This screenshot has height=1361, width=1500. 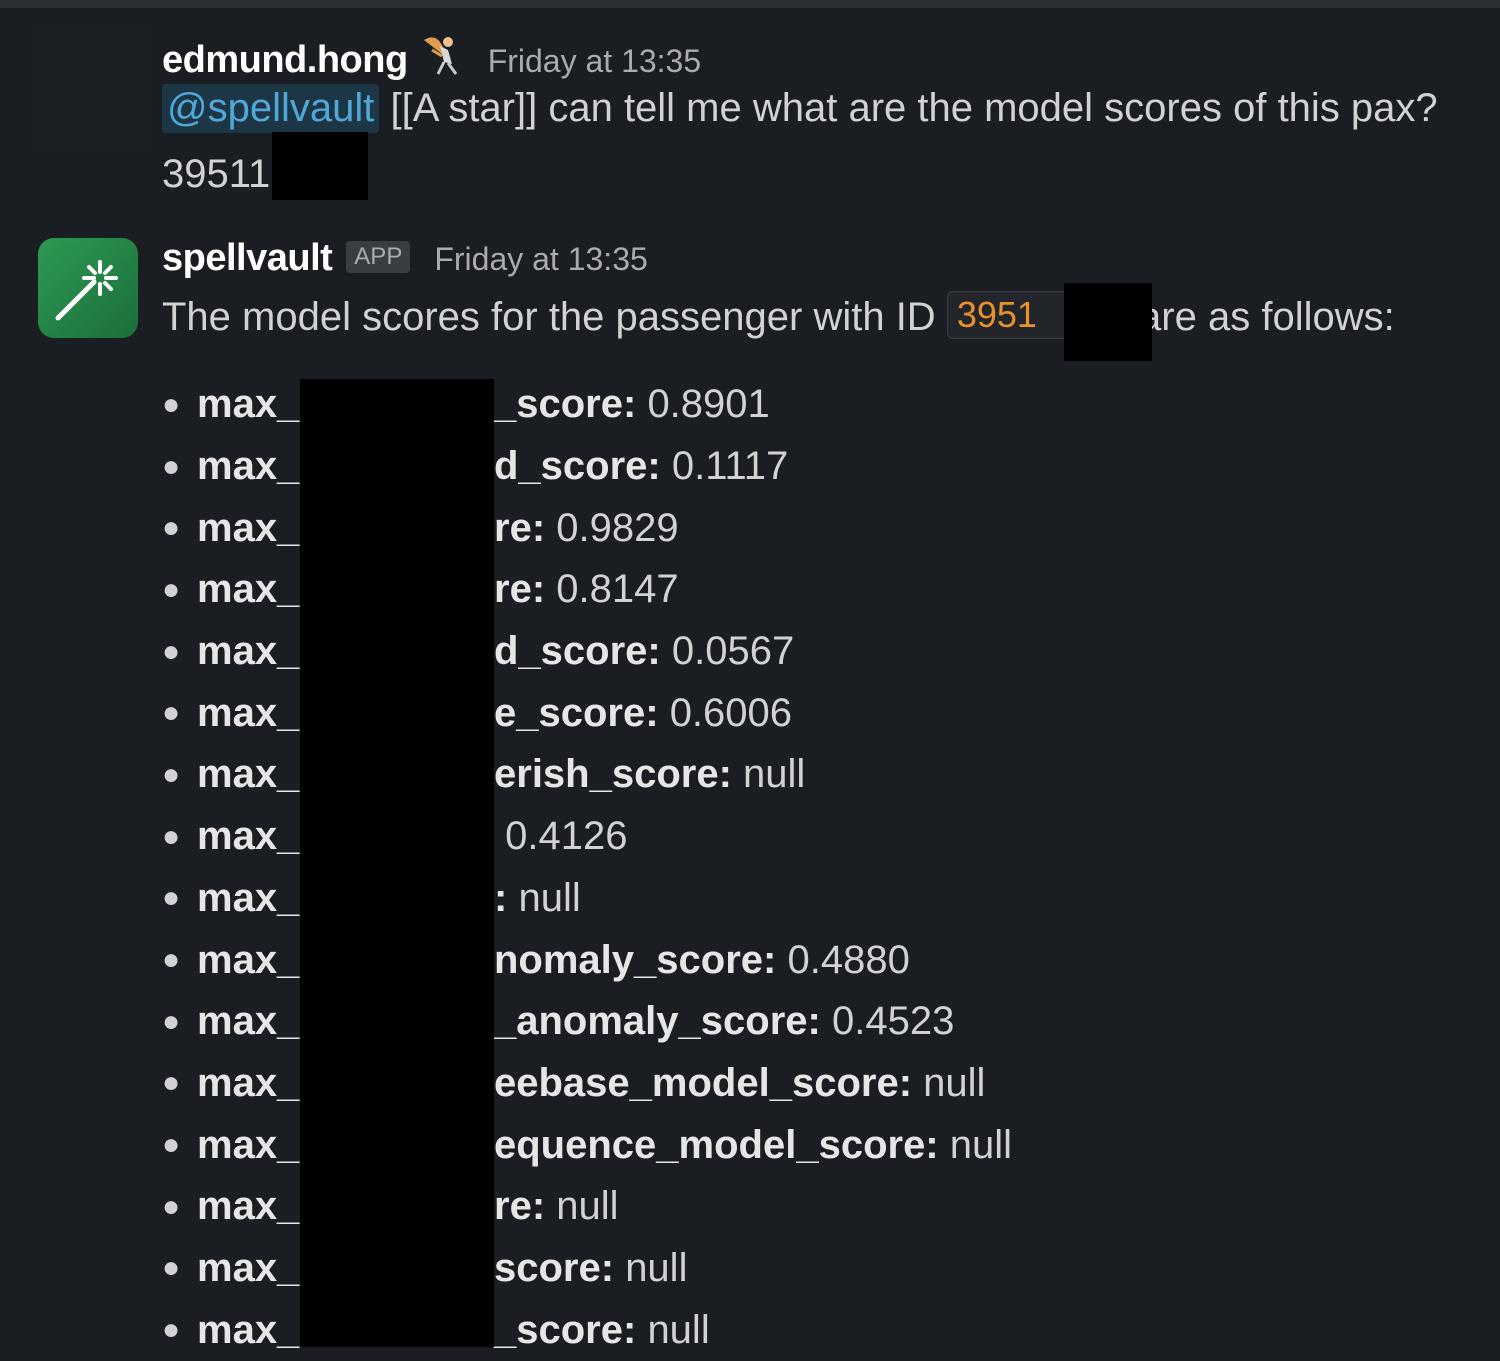 What do you see at coordinates (285, 60) in the screenshot?
I see `author-name: edmund.hong` at bounding box center [285, 60].